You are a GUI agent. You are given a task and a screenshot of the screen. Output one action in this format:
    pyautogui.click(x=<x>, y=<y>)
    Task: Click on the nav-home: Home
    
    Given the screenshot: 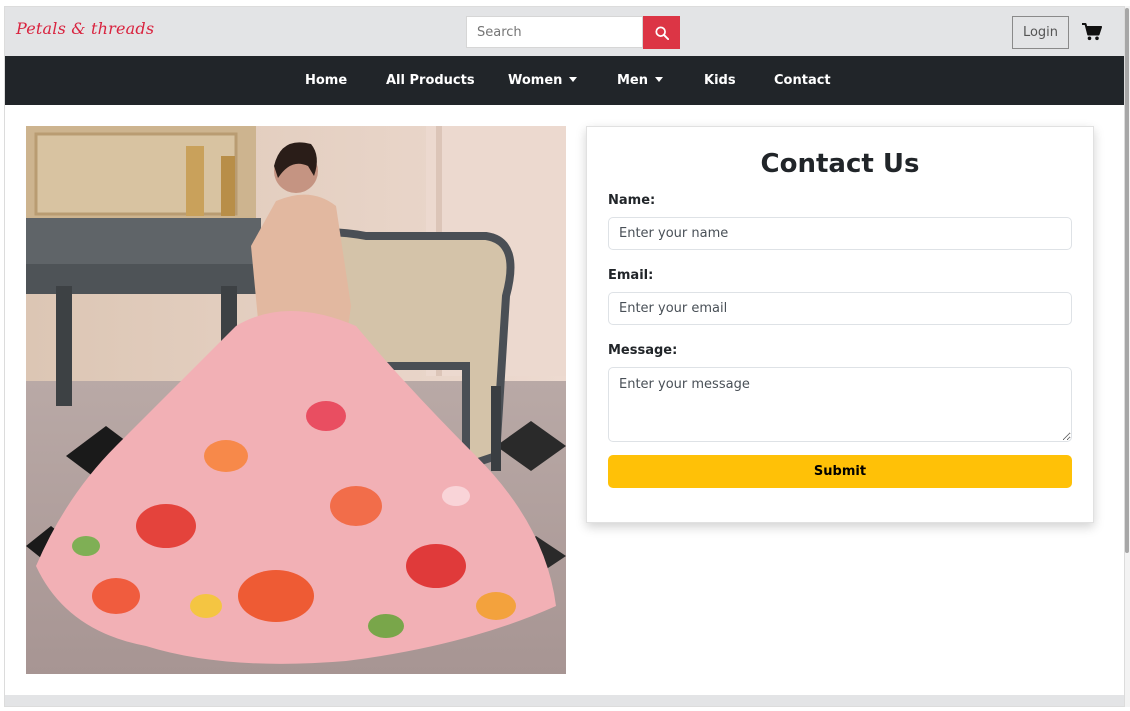 What is the action you would take?
    pyautogui.click(x=326, y=80)
    